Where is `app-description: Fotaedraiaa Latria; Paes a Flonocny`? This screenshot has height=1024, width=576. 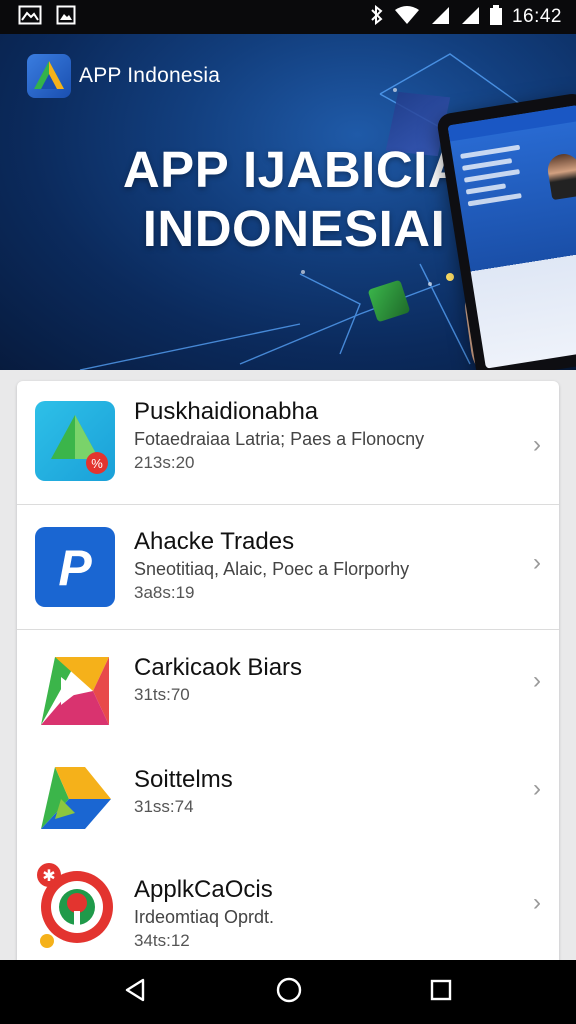 app-description: Fotaedraiaa Latria; Paes a Flonocny is located at coordinates (279, 439).